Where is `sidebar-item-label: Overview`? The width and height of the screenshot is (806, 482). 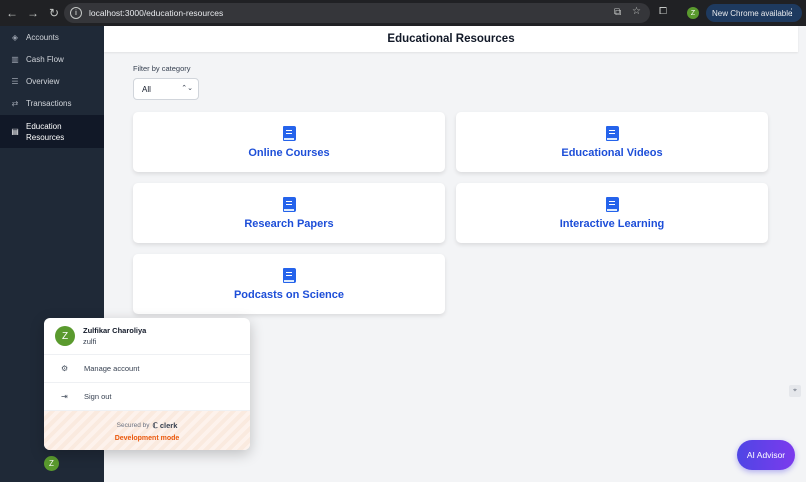
sidebar-item-label: Overview is located at coordinates (43, 81).